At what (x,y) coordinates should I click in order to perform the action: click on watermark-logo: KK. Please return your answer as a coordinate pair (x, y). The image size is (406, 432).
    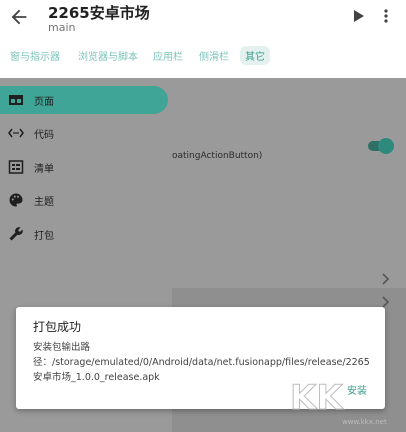
    Looking at the image, I should click on (317, 398).